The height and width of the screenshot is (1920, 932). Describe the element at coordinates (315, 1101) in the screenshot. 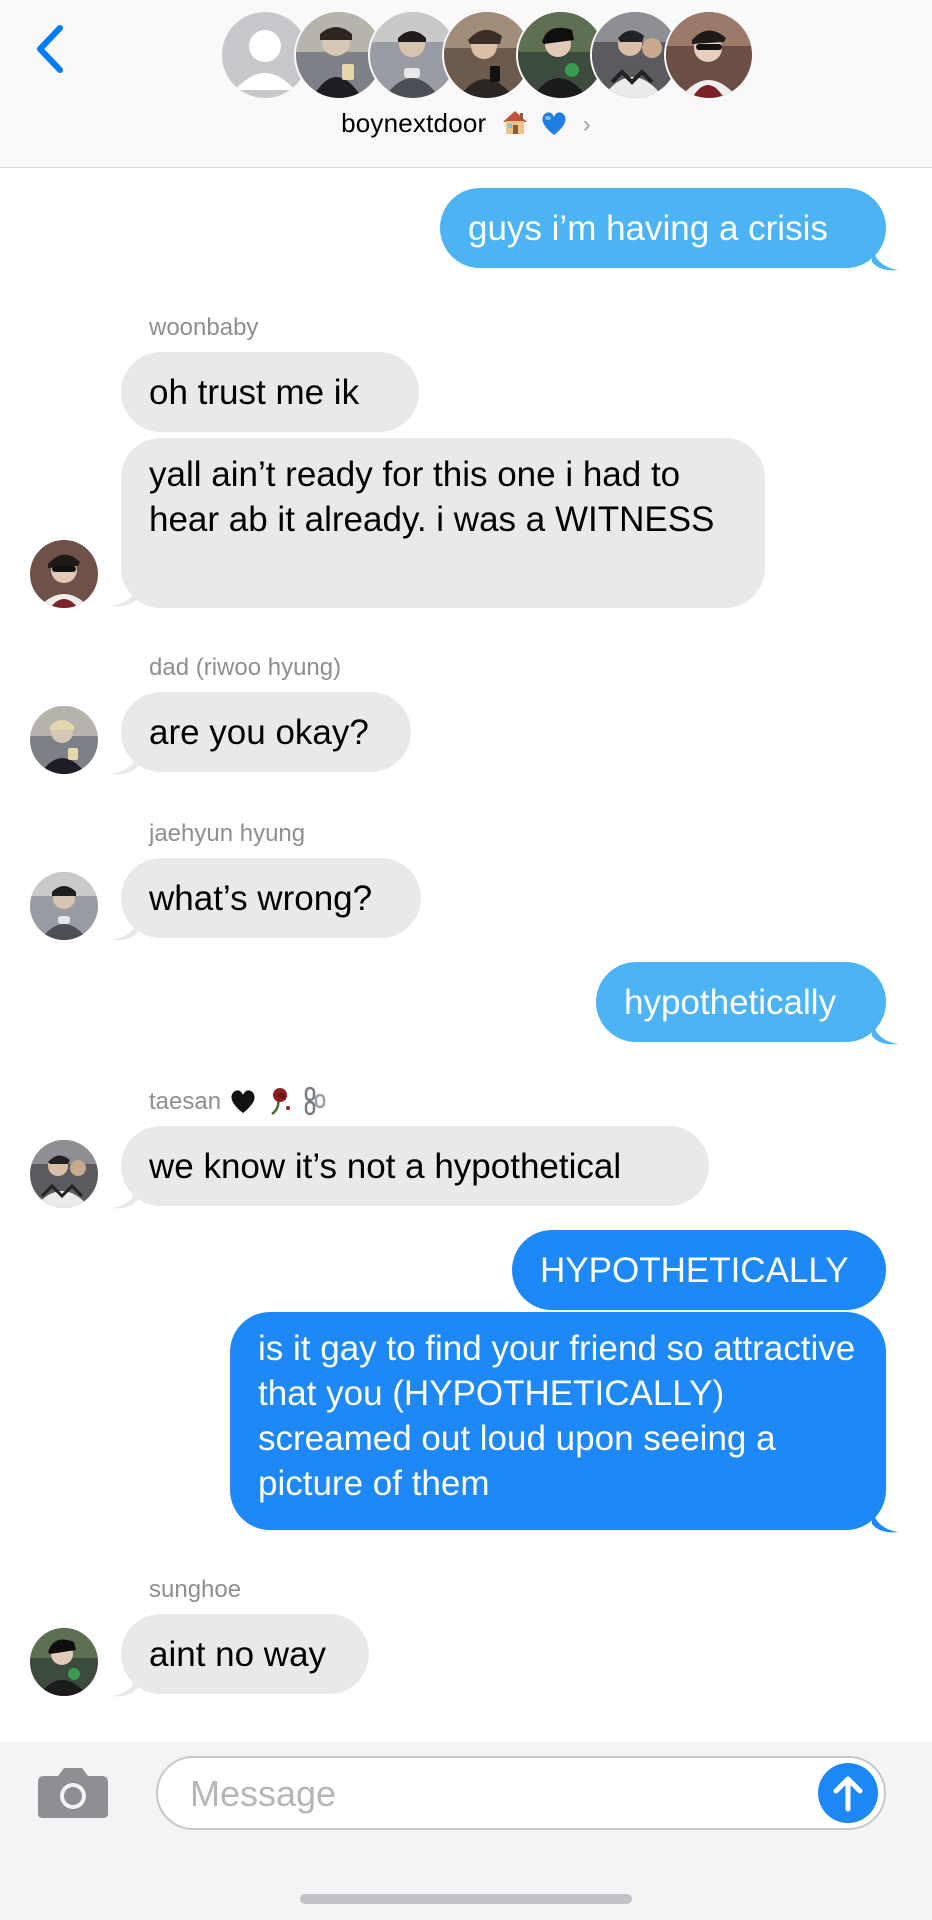

I see `chains-emoji-icon` at that location.